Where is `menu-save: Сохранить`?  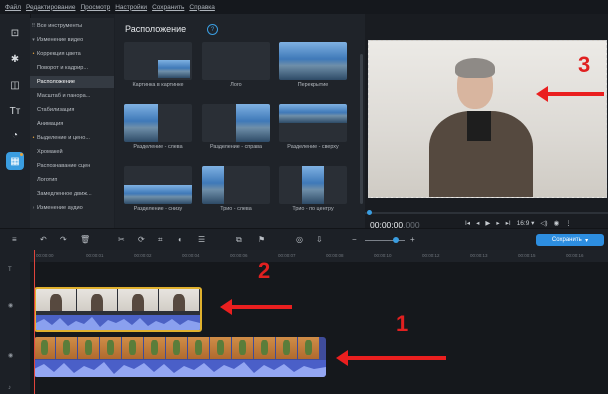 menu-save: Сохранить is located at coordinates (168, 7).